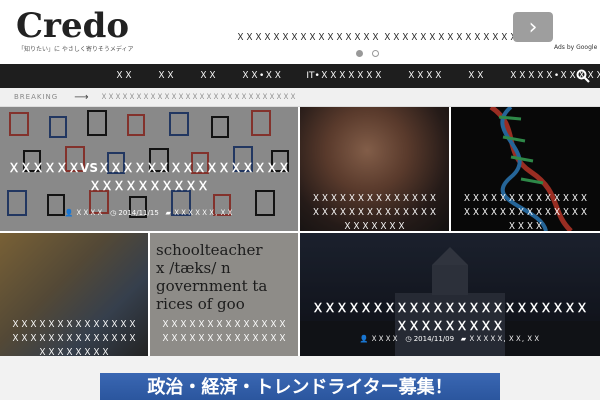 This screenshot has height=400, width=600. What do you see at coordinates (149, 177) in the screenshot?
I see `post-title: ＸＸＸＸＸＸVSＸＸＸＸＸＸＸＸＸＸＸＸＸＸＸＸＸＸＸＸＸＸＸＸＸＸ` at bounding box center [149, 177].